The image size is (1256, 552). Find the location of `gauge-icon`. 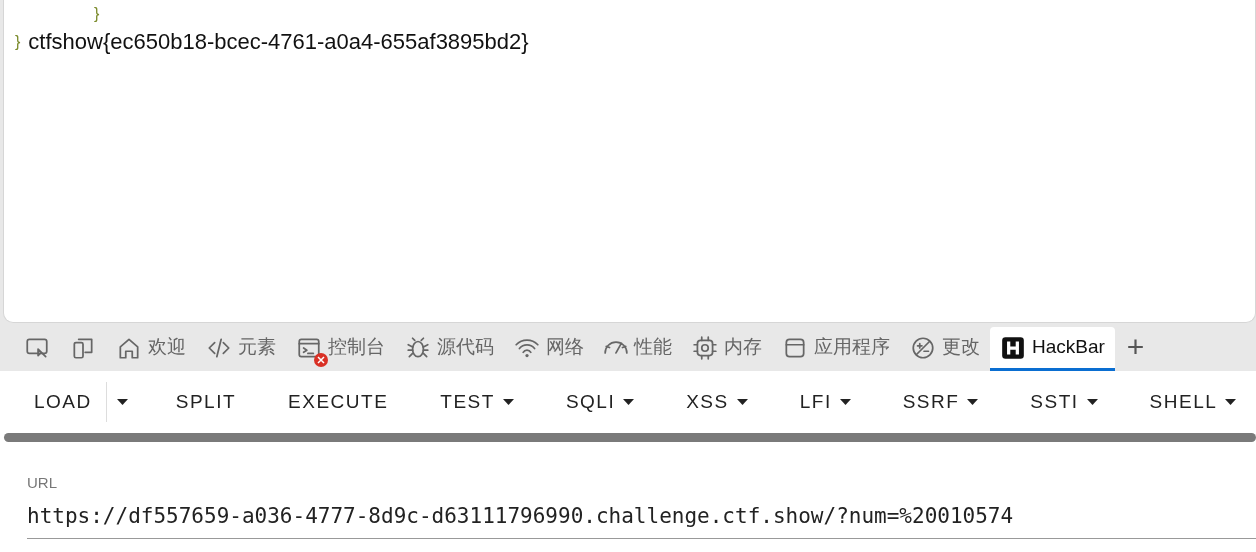

gauge-icon is located at coordinates (616, 347).